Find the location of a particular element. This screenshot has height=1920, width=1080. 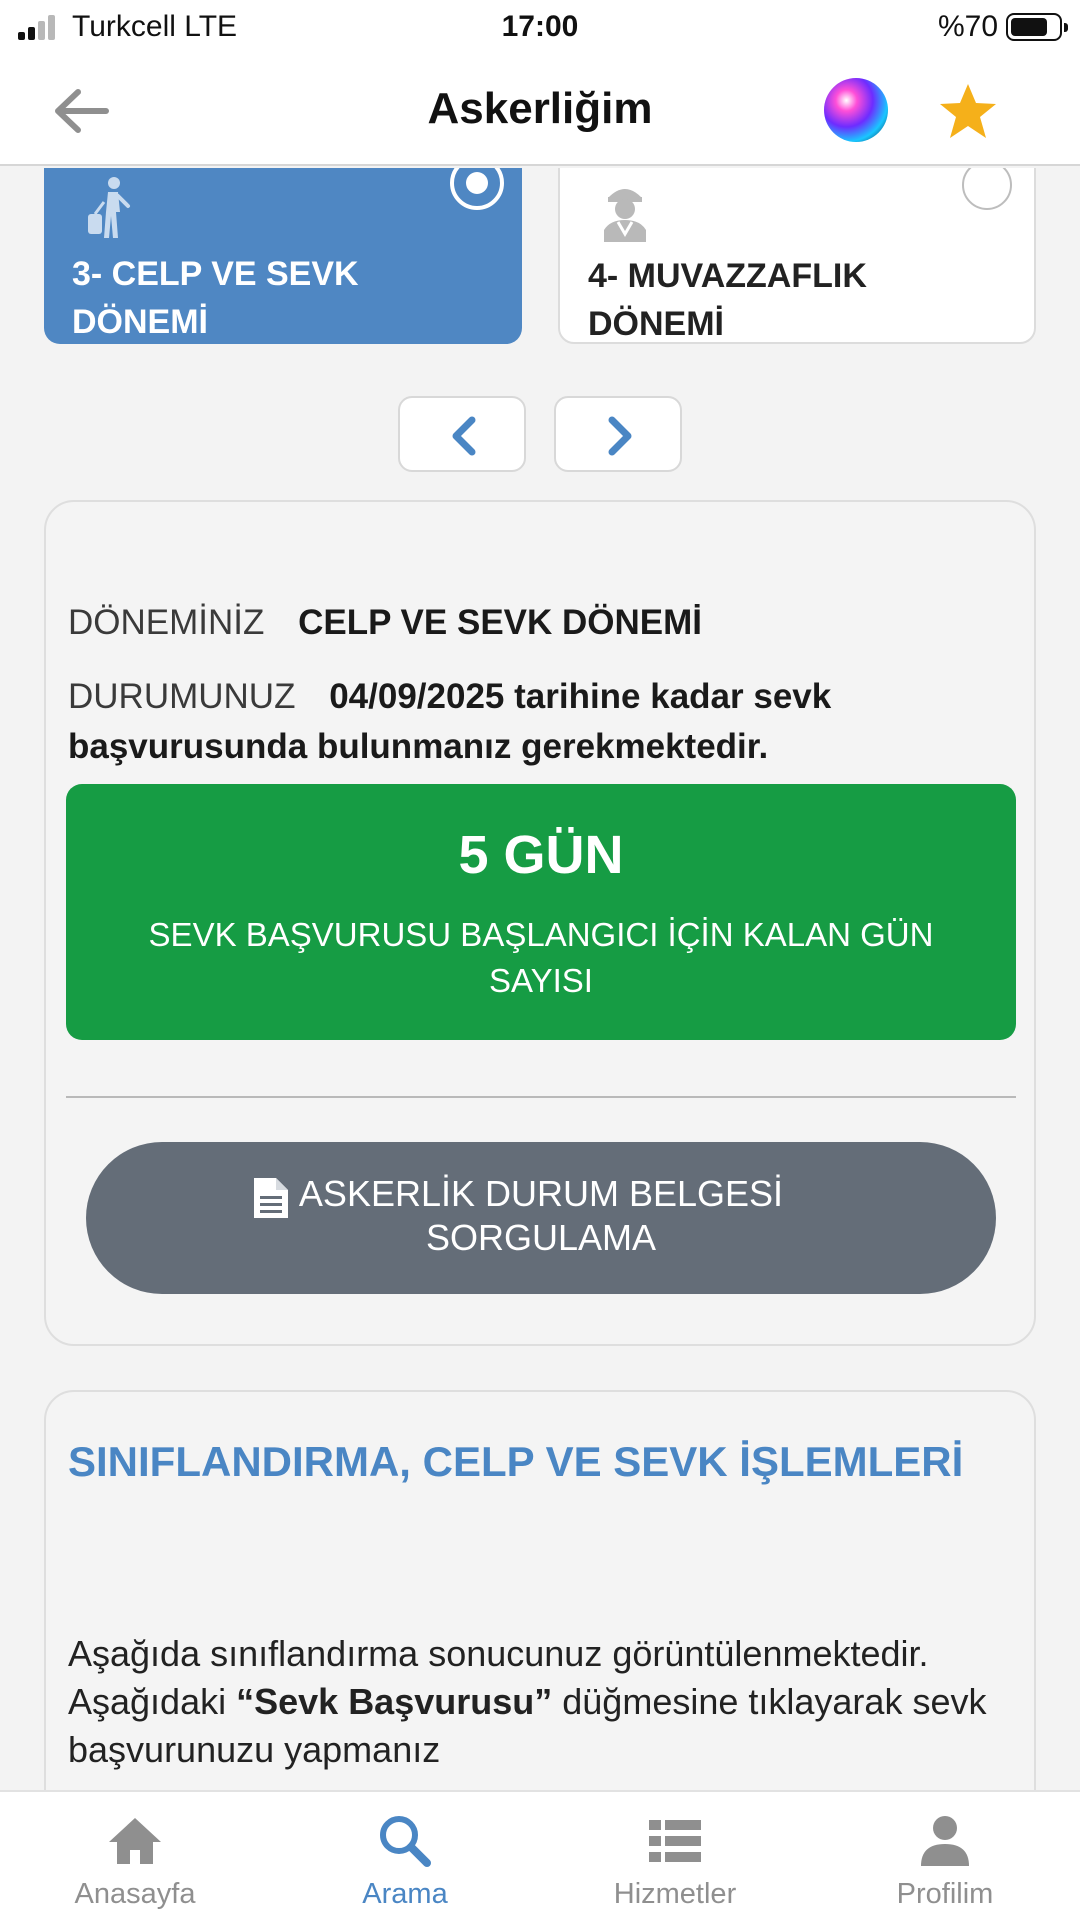

battery-icon is located at coordinates (1037, 27).